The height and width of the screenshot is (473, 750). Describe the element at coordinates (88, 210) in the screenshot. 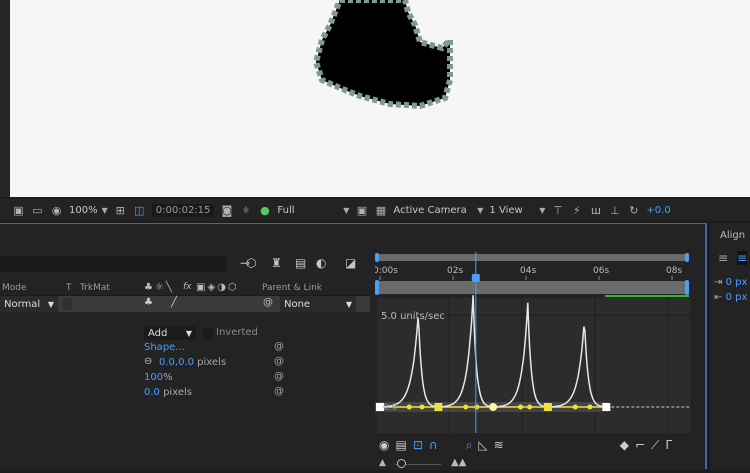

I see `zoom-dropdown: 100% ▼` at that location.